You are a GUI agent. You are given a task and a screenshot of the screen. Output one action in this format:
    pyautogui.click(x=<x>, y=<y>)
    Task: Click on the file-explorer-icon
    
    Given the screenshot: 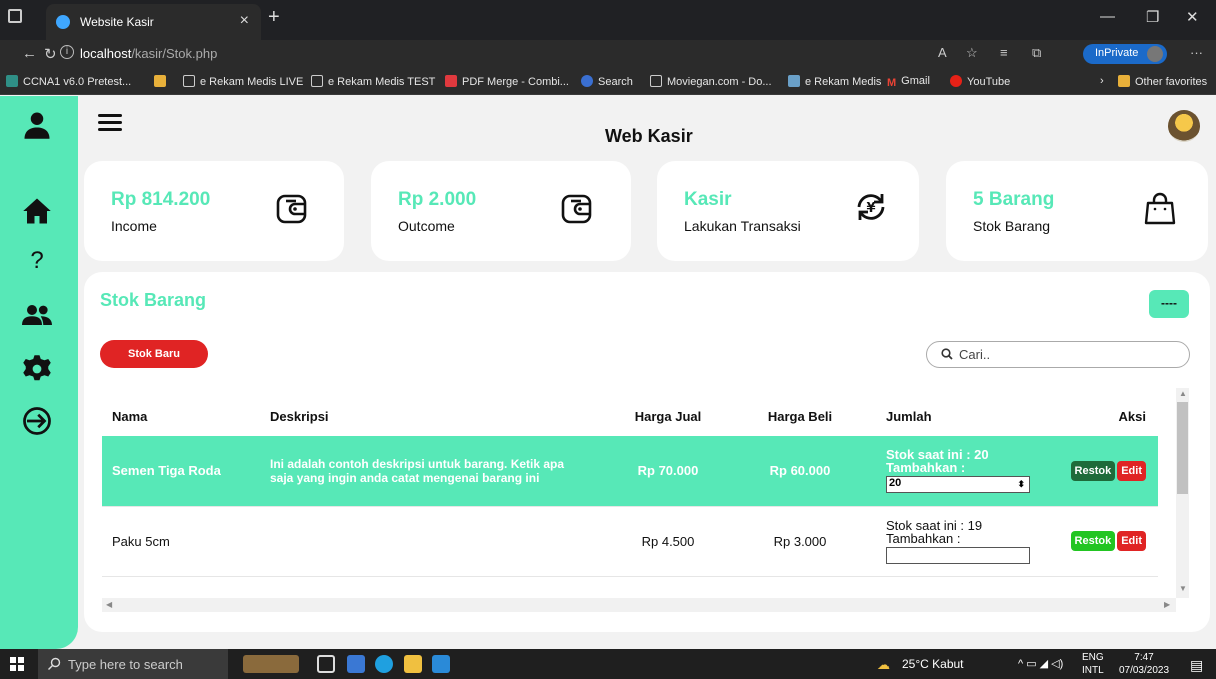 What is the action you would take?
    pyautogui.click(x=413, y=664)
    